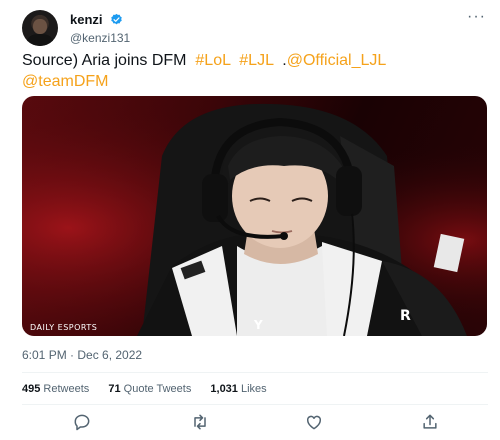 The height and width of the screenshot is (440, 500). What do you see at coordinates (212, 60) in the screenshot?
I see `hashtag-lol: #LoL` at bounding box center [212, 60].